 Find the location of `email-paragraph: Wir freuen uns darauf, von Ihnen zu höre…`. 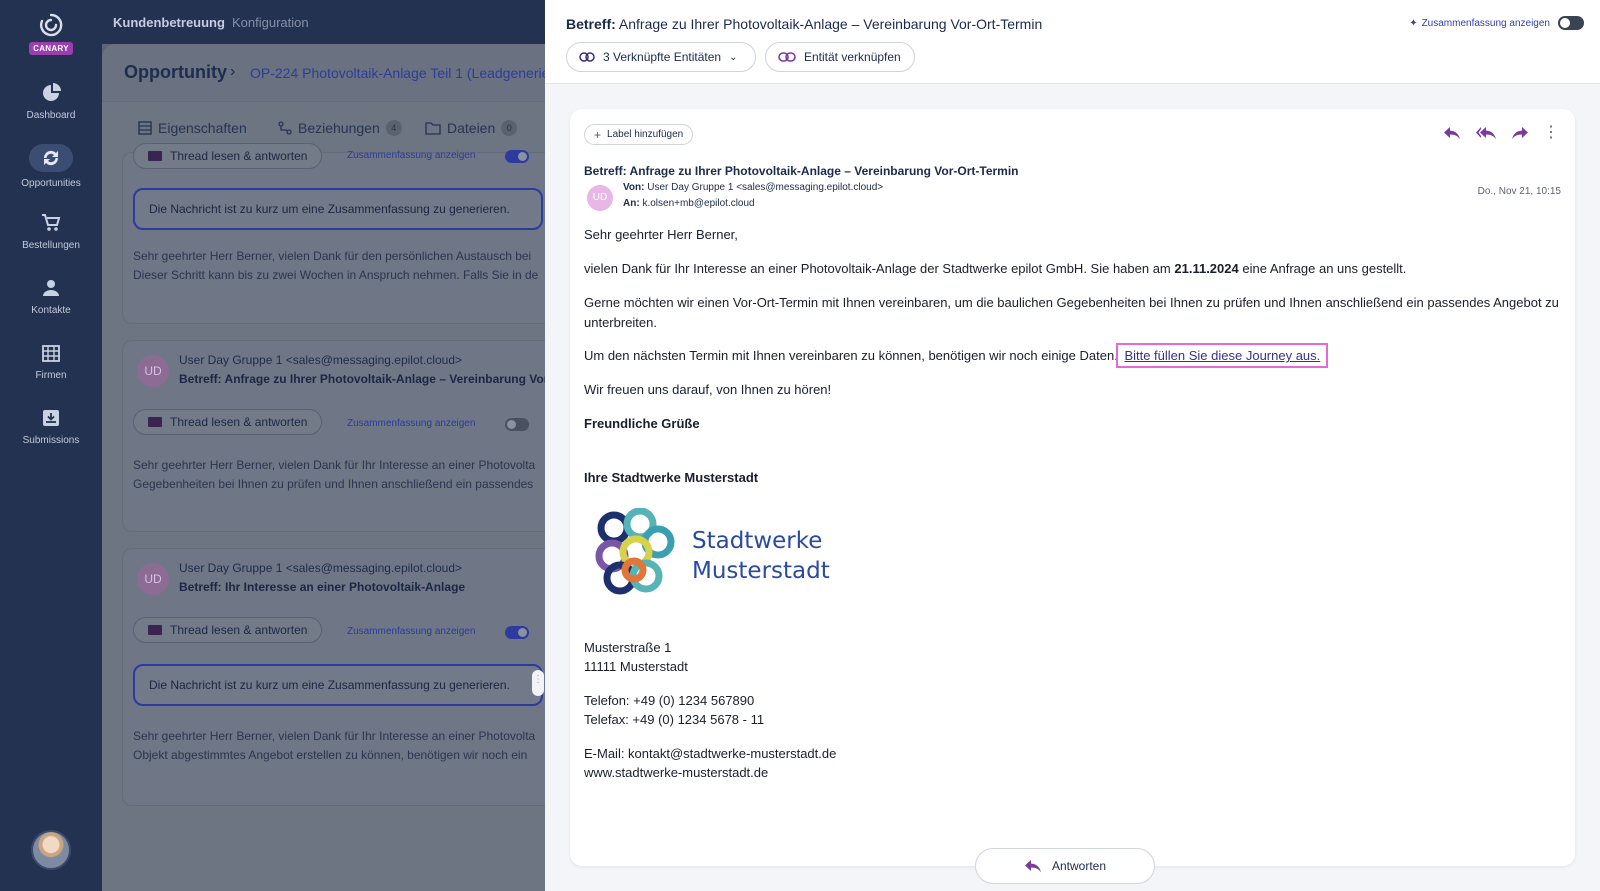

email-paragraph: Wir freuen uns darauf, von Ihnen zu höre… is located at coordinates (708, 389).